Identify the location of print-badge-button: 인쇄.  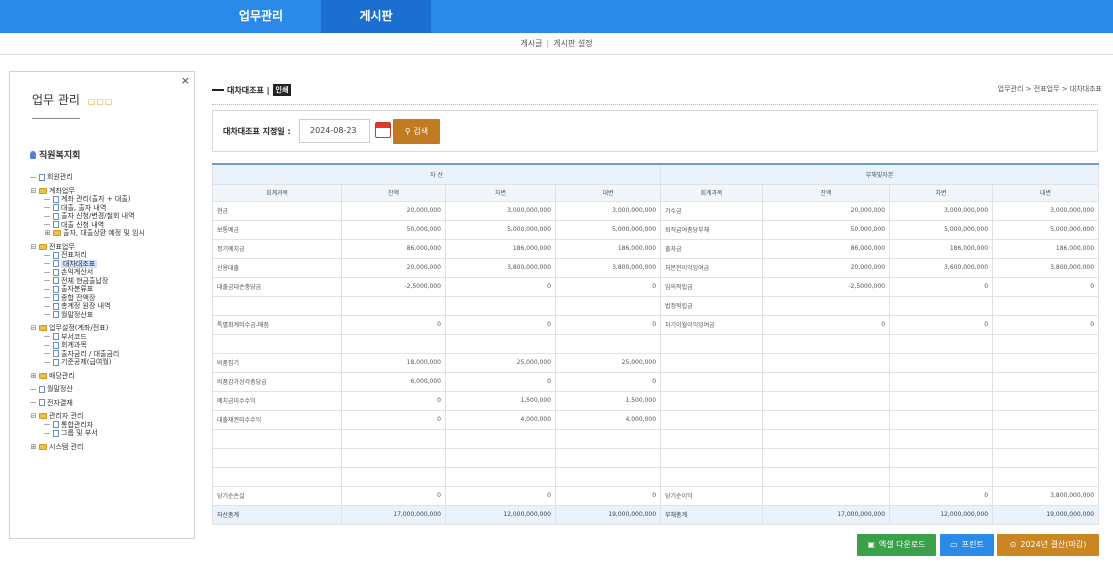
(282, 90).